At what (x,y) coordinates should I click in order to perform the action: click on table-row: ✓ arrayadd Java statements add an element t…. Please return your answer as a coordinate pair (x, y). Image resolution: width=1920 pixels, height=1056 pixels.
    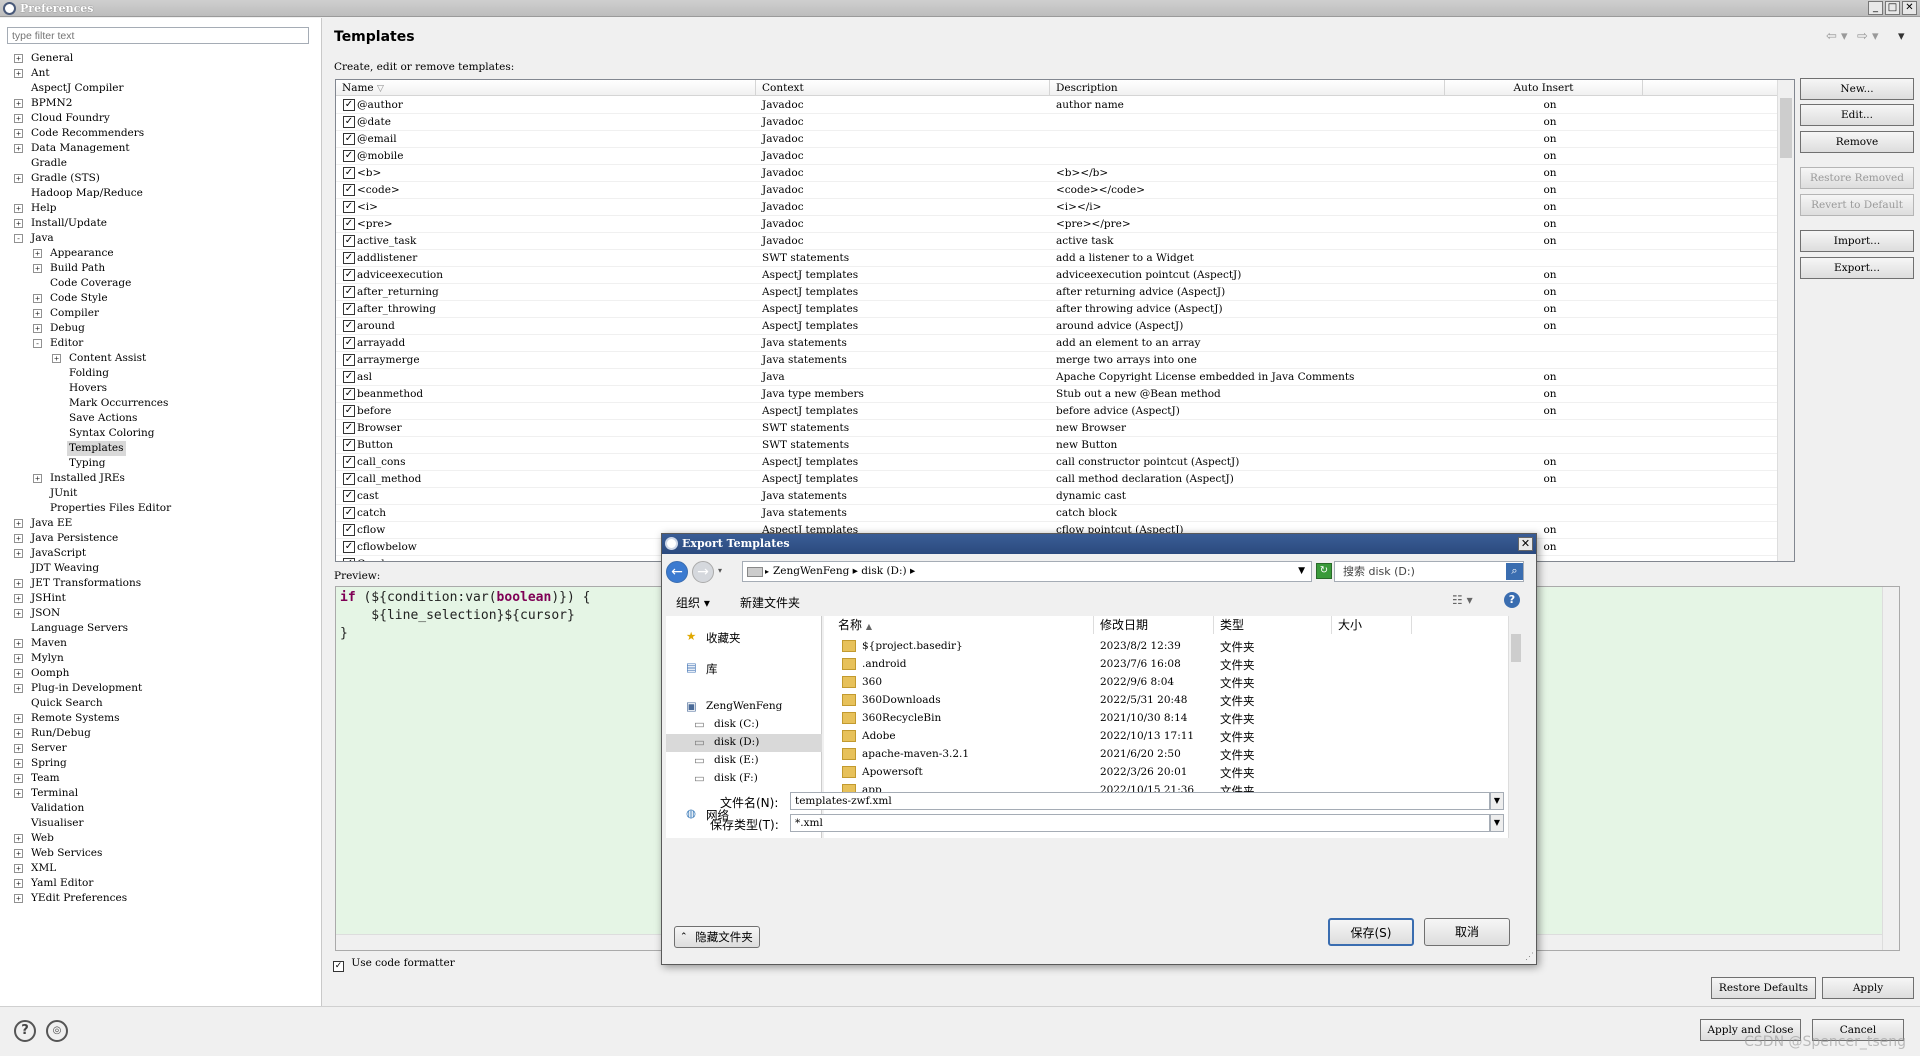
    Looking at the image, I should click on (1056, 343).